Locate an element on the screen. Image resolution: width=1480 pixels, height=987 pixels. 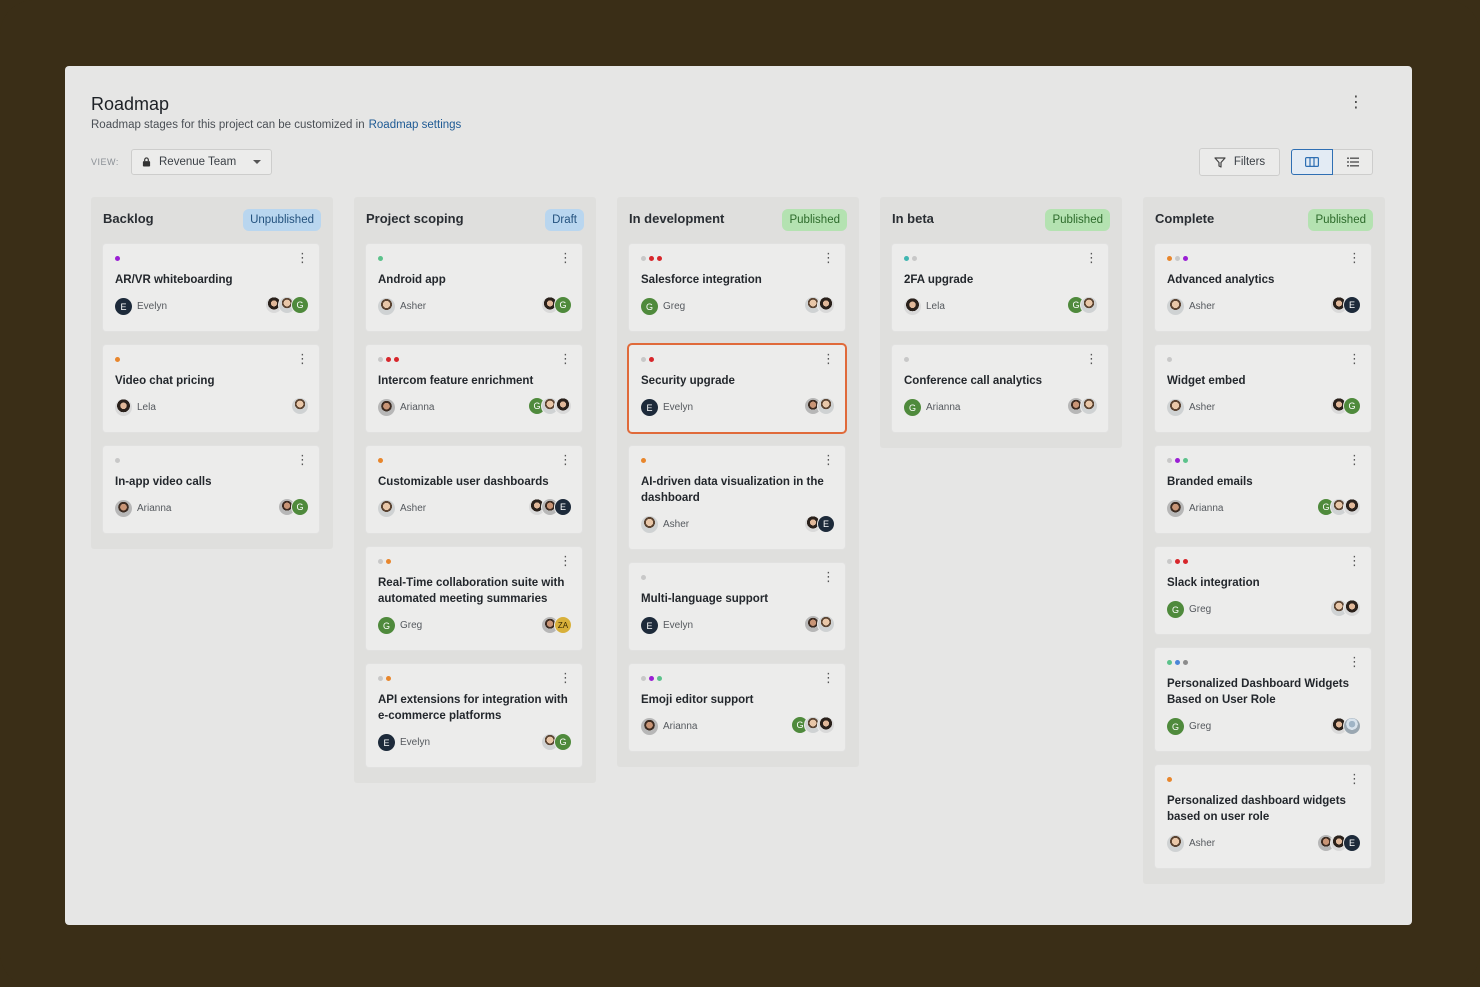
owner-name: Arianna is located at coordinates (680, 726).